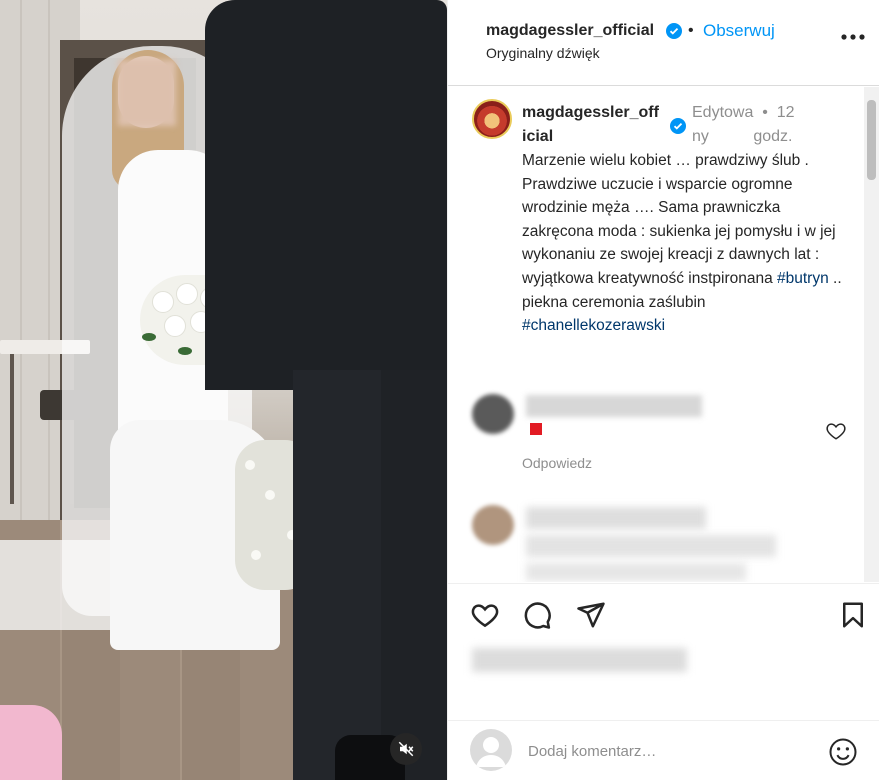  Describe the element at coordinates (326, 195) in the screenshot. I see `groom-coat` at that location.